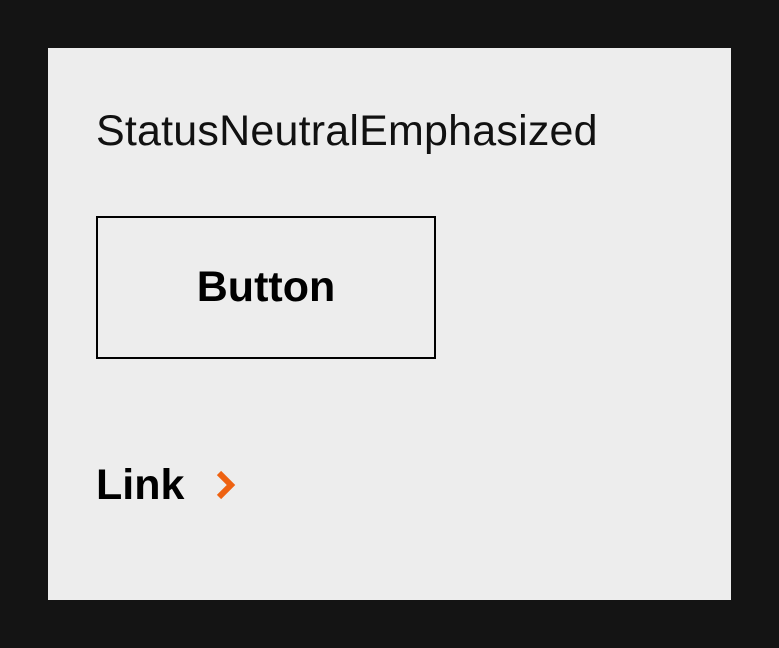  I want to click on card-title: StatusNeutralEmphasized, so click(347, 131).